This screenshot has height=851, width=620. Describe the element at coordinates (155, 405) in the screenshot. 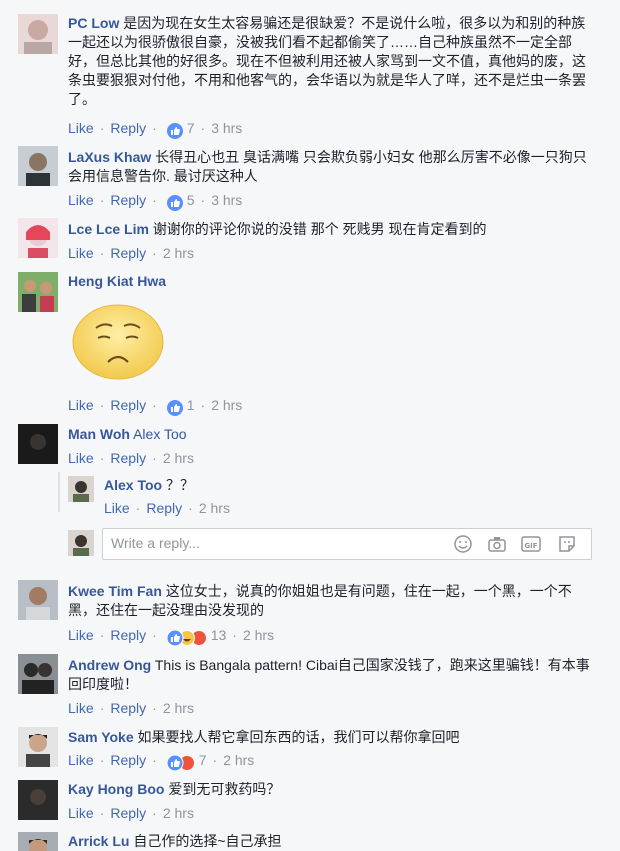

I see `comment-actions: Like · Reply · 1 · 2 hrs` at that location.